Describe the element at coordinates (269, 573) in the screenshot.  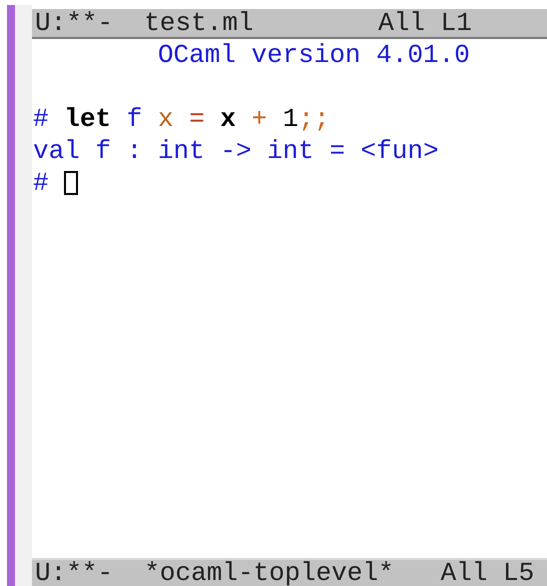
I see `buffer-name: *ocaml-toplevel*` at that location.